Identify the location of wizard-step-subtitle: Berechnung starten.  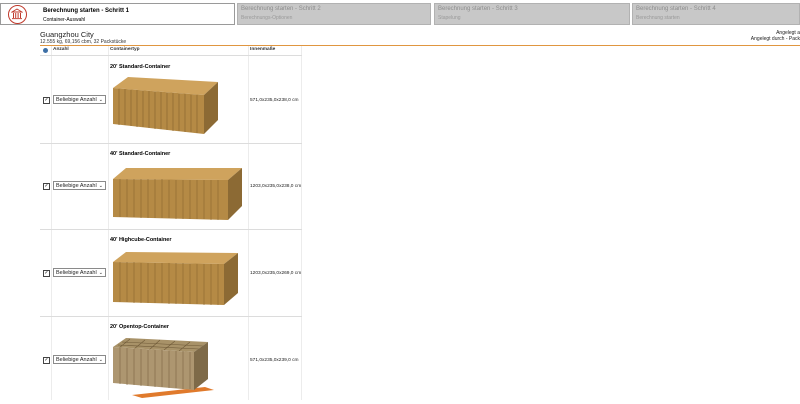
(658, 18).